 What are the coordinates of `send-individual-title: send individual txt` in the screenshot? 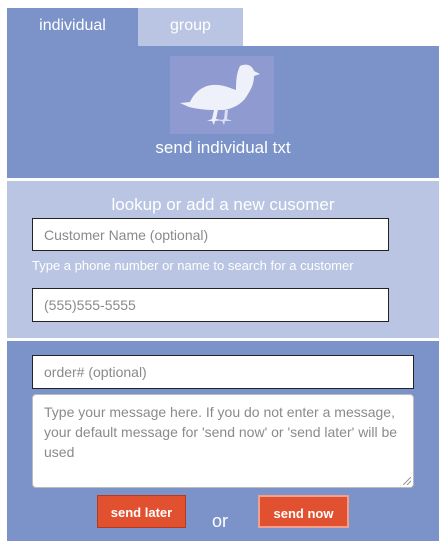 It's located at (223, 147).